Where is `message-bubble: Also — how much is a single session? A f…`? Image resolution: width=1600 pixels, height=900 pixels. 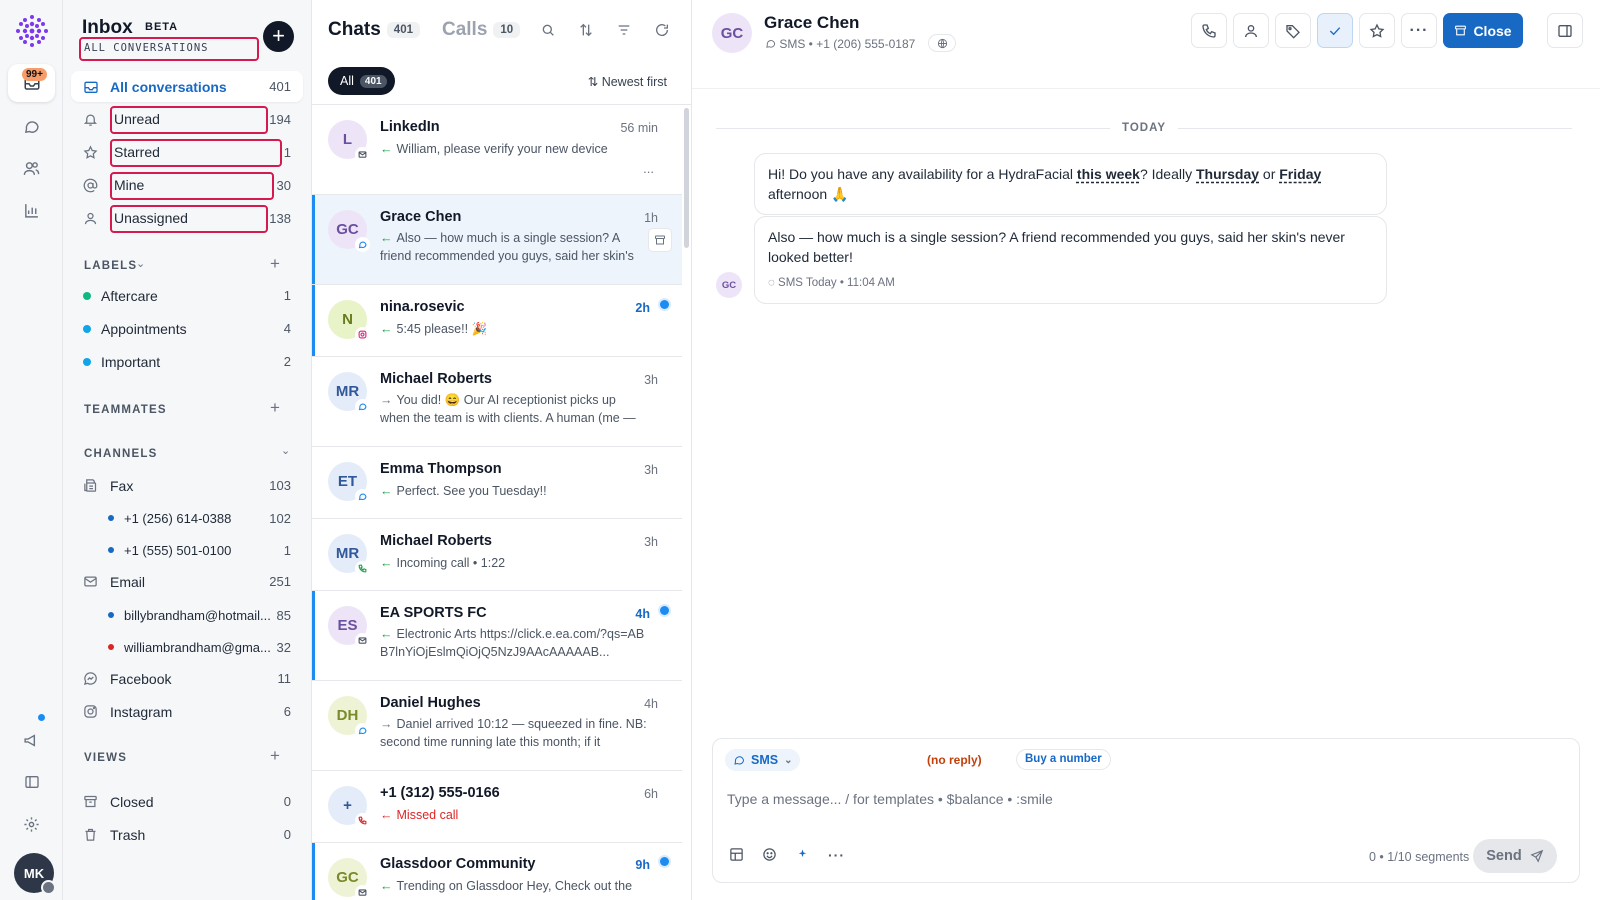
message-bubble: Also — how much is a single session? A f… is located at coordinates (1070, 260).